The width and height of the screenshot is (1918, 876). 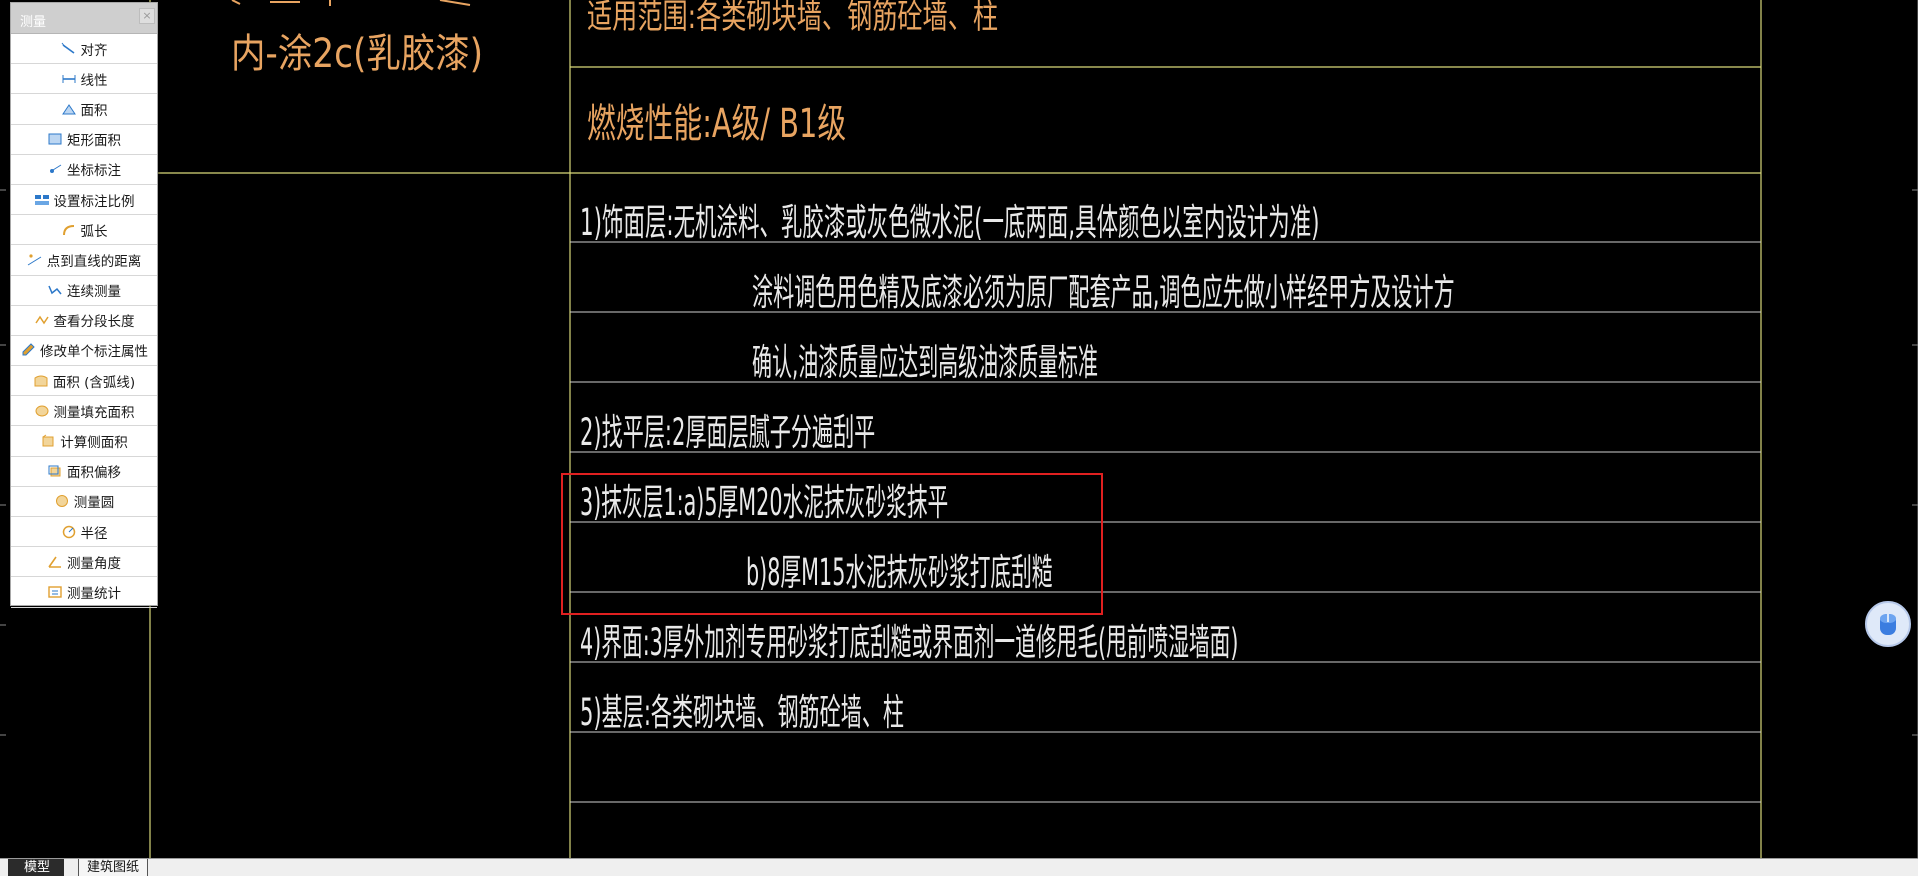 I want to click on measure-item-label: 点到直线的距离, so click(x=94, y=261).